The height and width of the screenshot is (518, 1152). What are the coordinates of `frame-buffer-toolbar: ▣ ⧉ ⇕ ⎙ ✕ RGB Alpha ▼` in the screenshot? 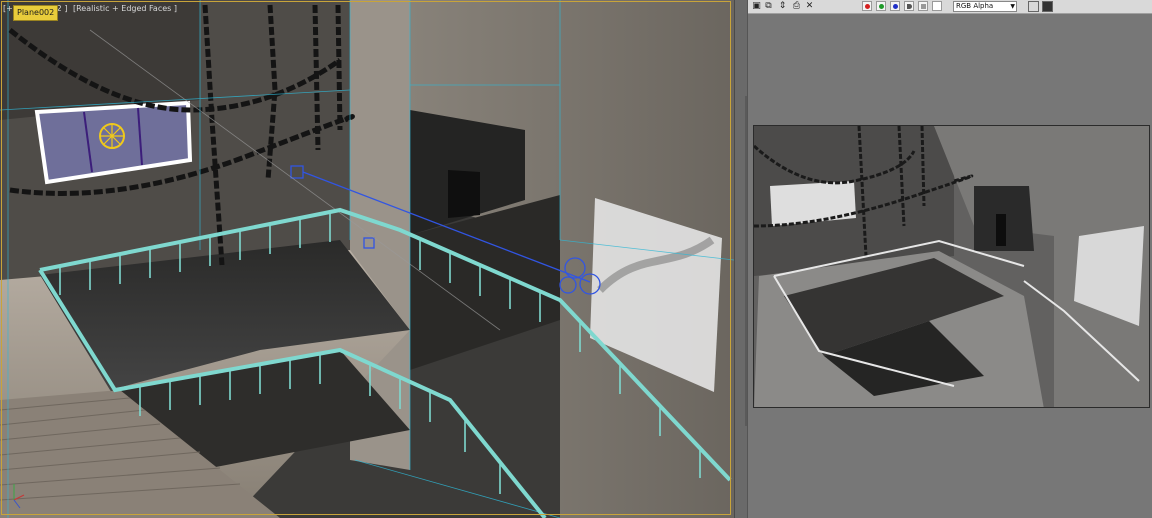 It's located at (950, 7).